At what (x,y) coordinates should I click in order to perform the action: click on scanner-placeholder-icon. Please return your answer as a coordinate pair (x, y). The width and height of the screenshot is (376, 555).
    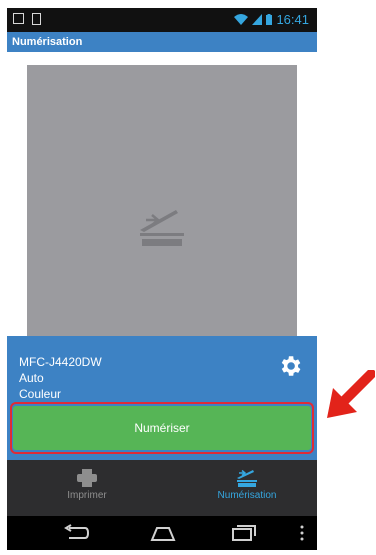
    Looking at the image, I should click on (162, 228).